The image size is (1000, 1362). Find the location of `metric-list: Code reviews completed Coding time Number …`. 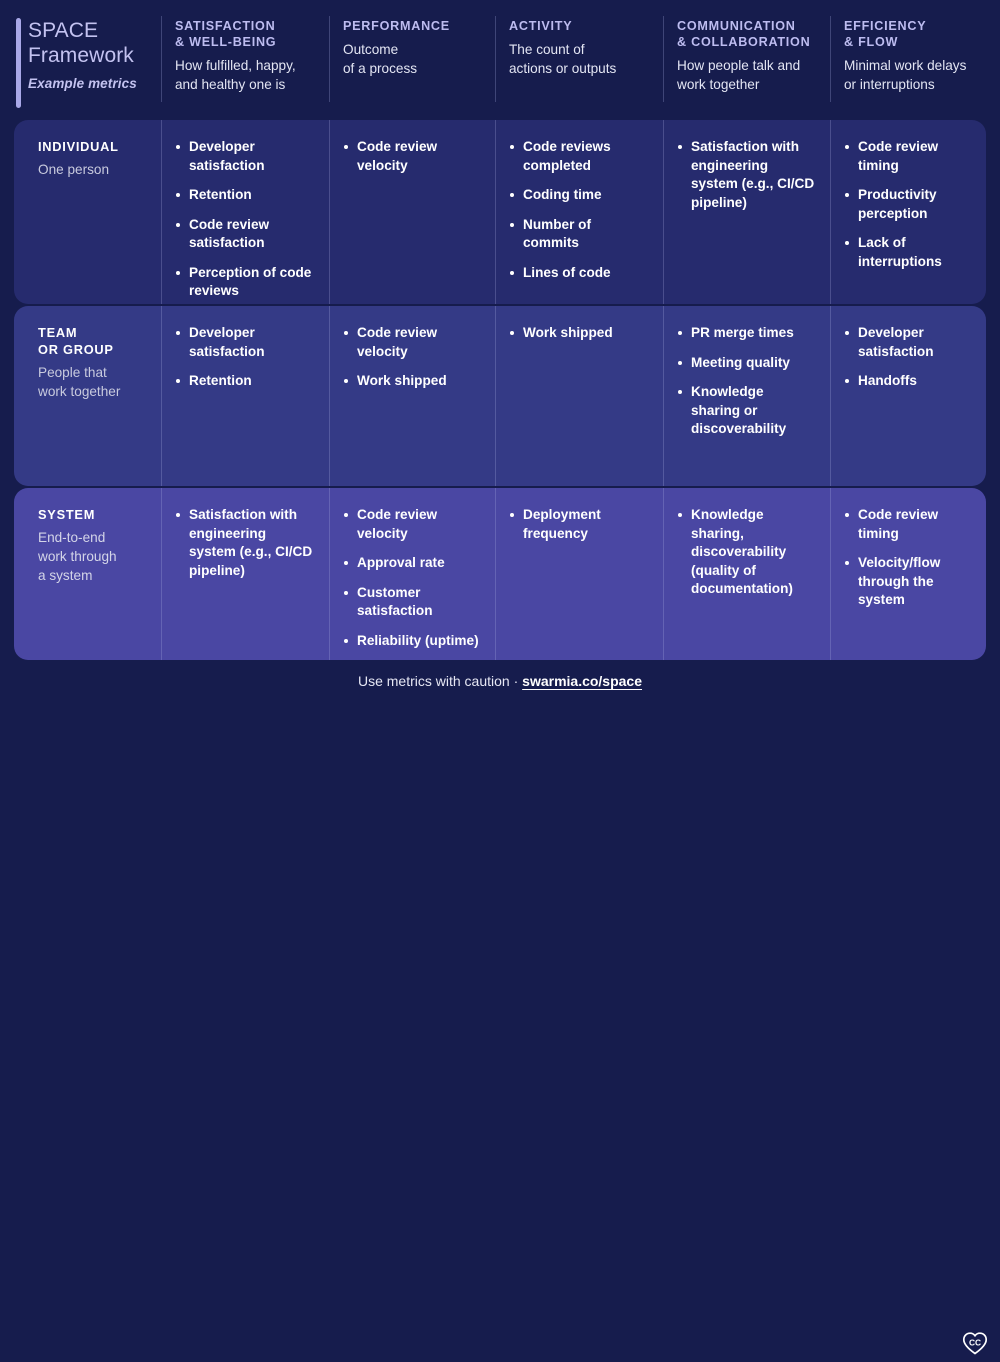

metric-list: Code reviews completed Coding time Number … is located at coordinates (579, 210).